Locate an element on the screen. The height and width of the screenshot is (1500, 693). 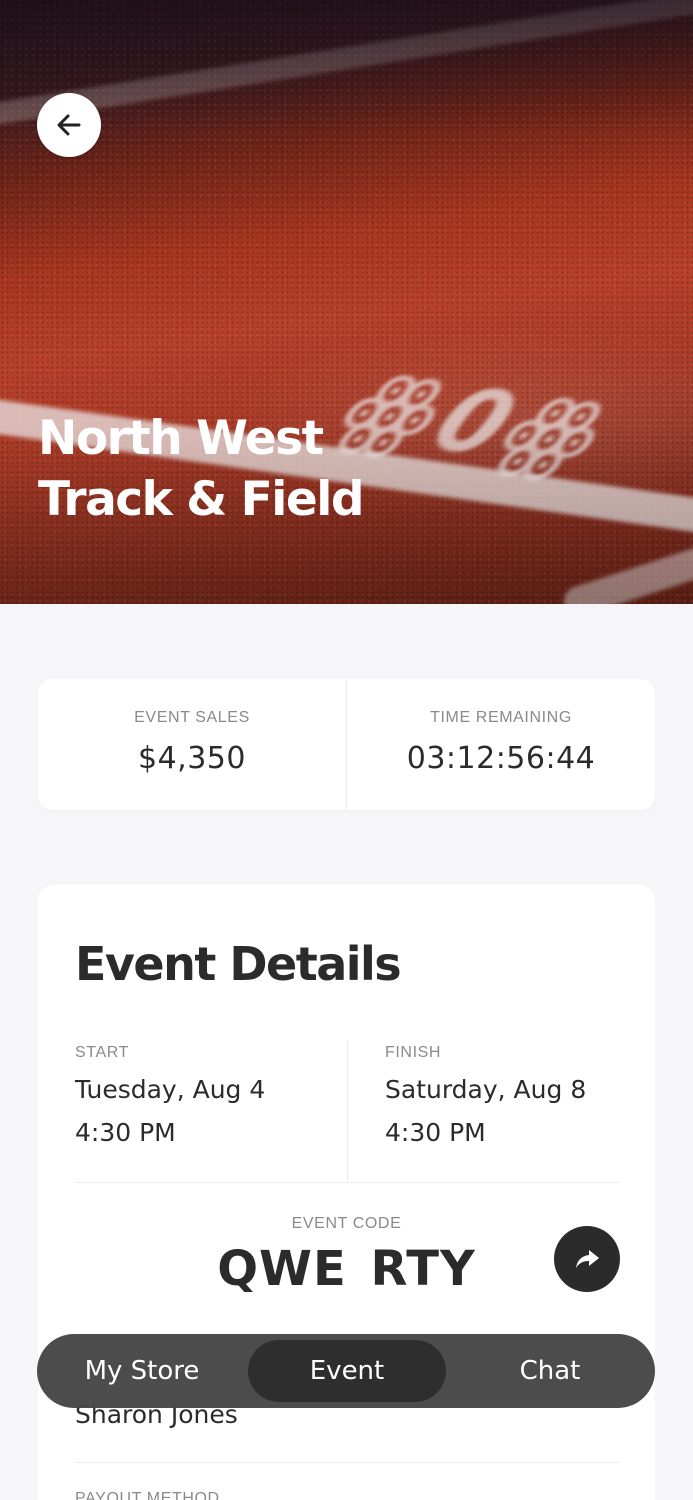
time-remaining-label: TIME REMAINING is located at coordinates (501, 717).